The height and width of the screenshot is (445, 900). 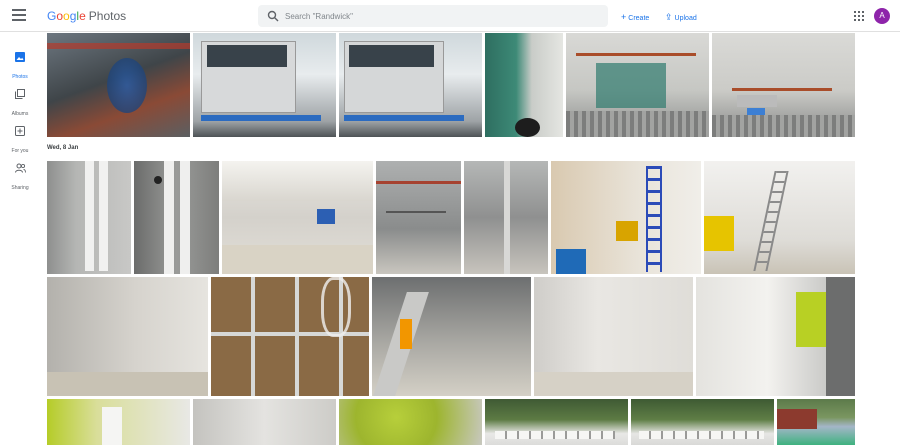 What do you see at coordinates (20, 131) in the screenshot?
I see `assistant-icon` at bounding box center [20, 131].